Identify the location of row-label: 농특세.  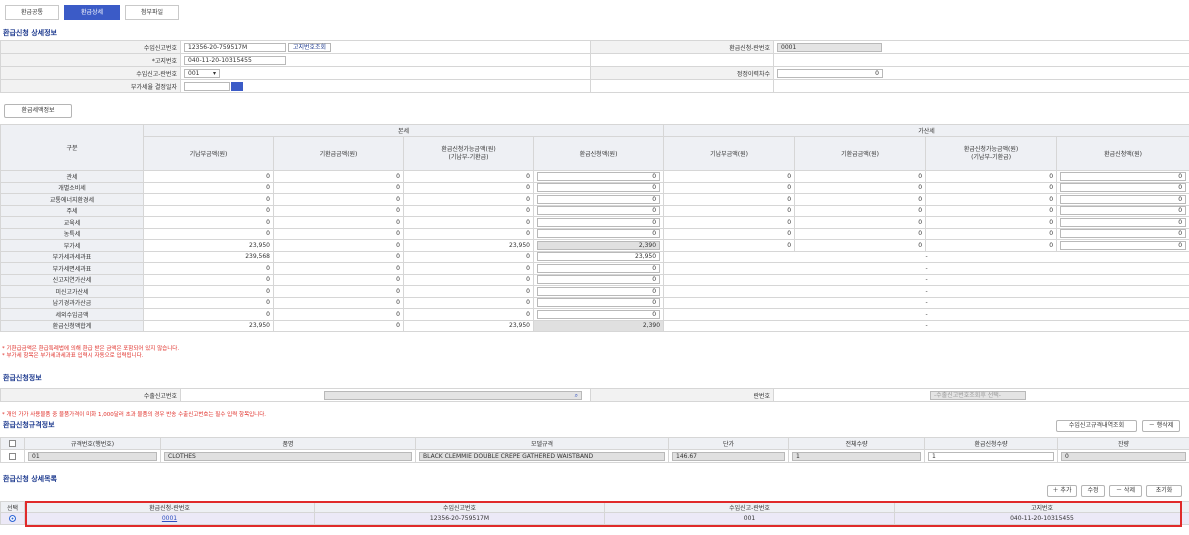
(72, 233).